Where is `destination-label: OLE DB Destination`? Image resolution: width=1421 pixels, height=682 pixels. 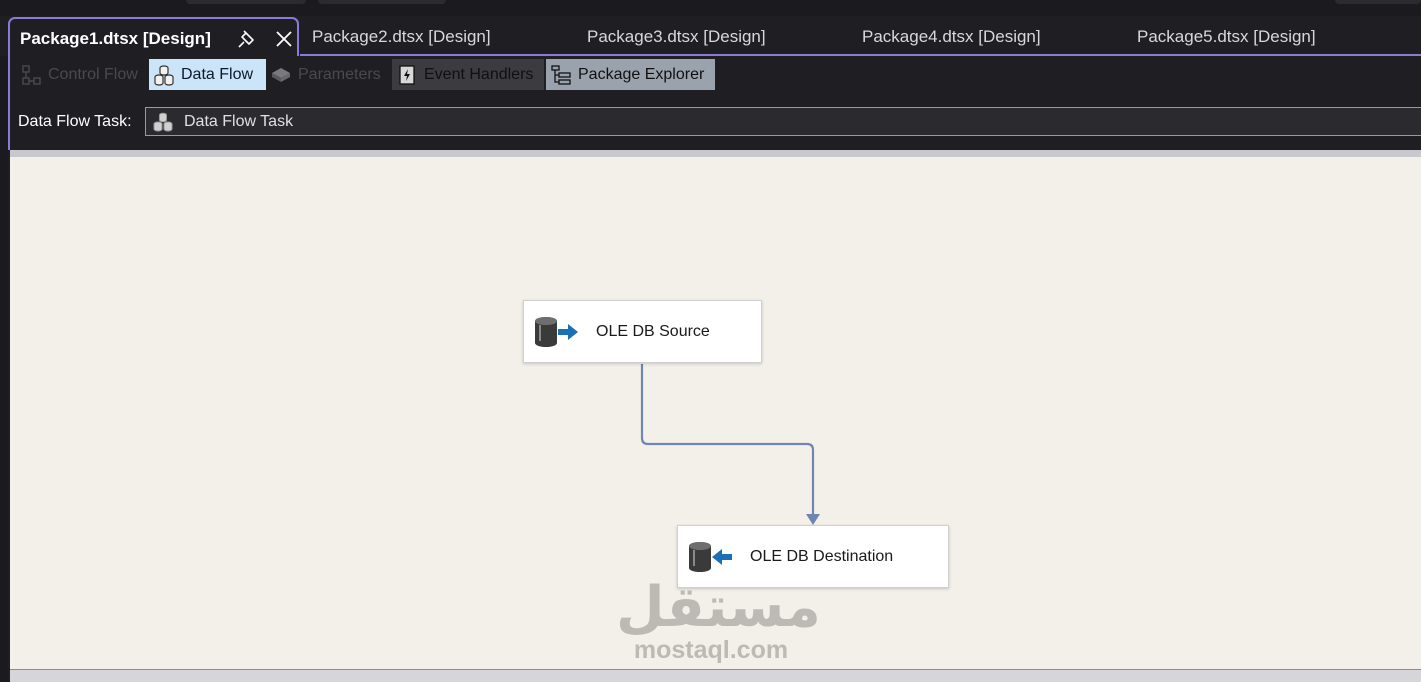 destination-label: OLE DB Destination is located at coordinates (822, 556).